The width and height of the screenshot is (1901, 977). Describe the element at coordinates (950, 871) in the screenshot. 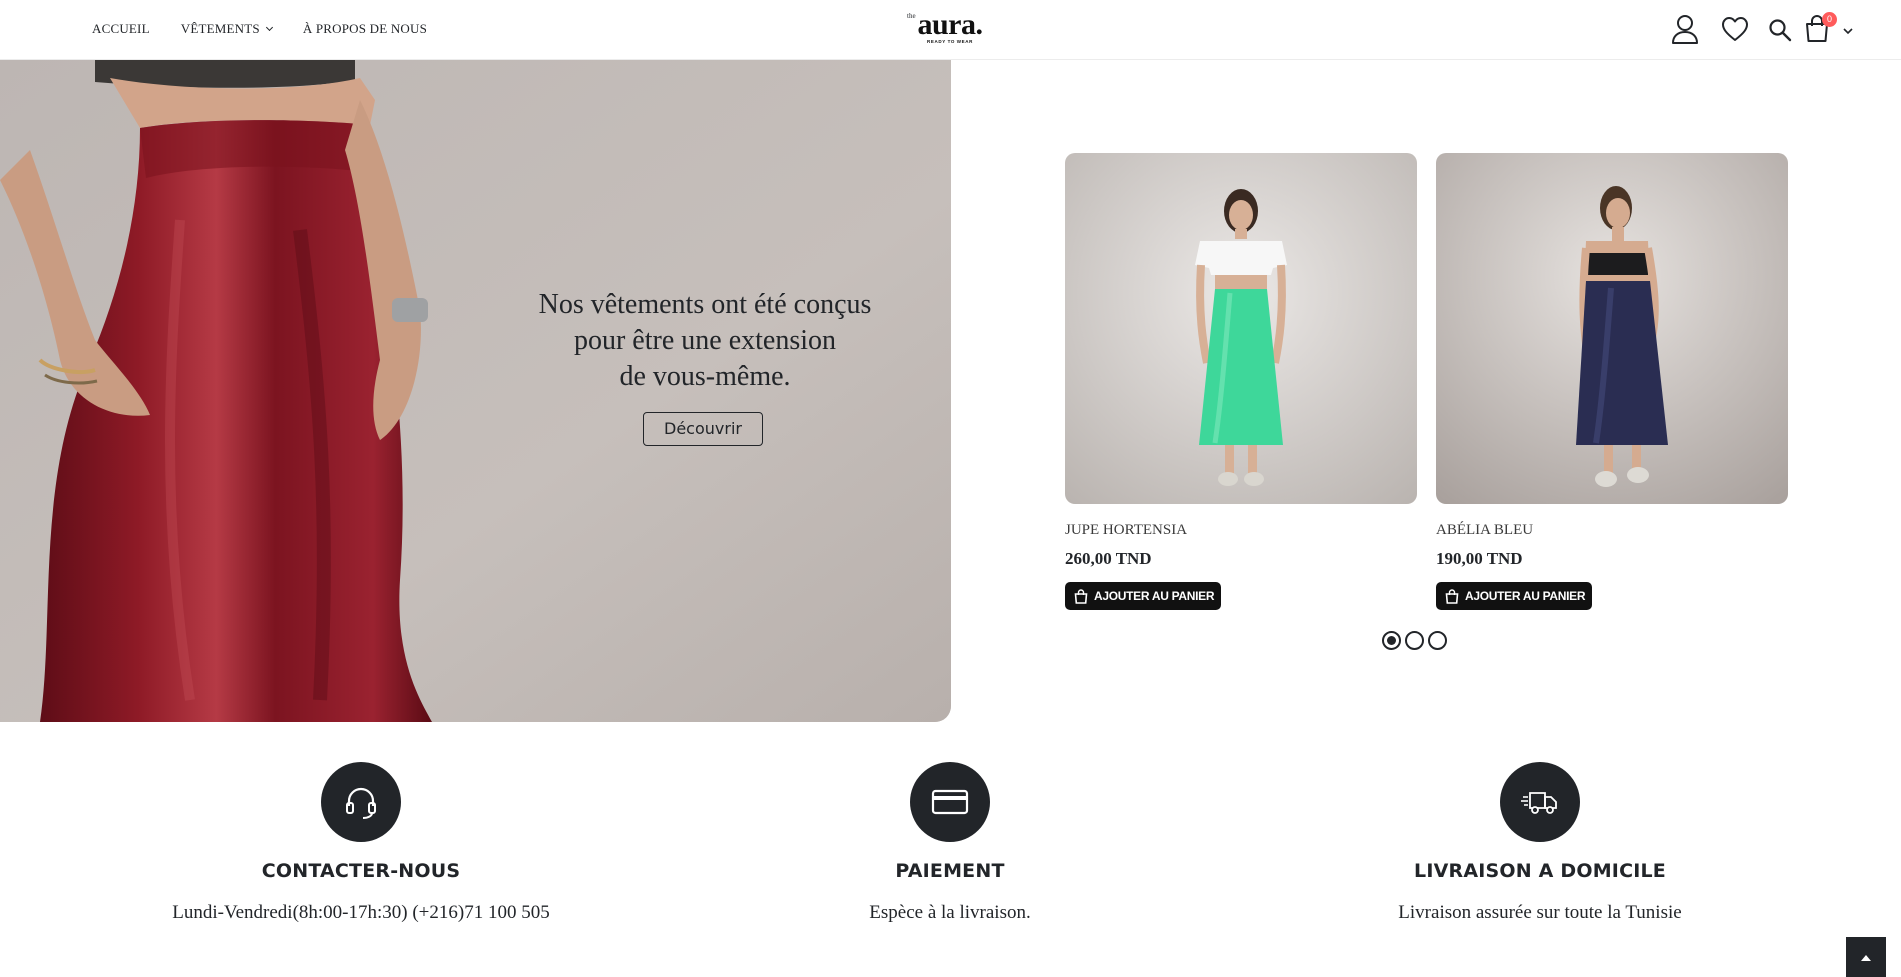

I see `feature-title: PAIEMENT` at that location.